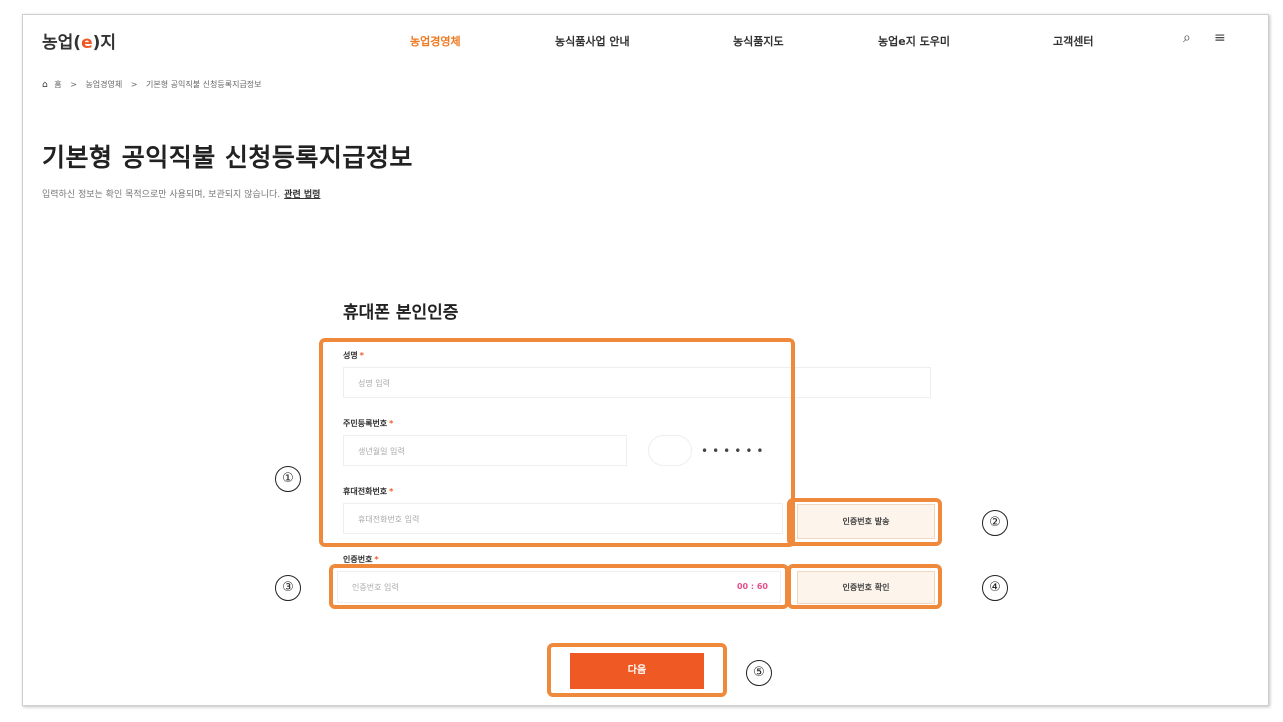 The image size is (1283, 722). What do you see at coordinates (376, 559) in the screenshot?
I see `required-mark: *` at bounding box center [376, 559].